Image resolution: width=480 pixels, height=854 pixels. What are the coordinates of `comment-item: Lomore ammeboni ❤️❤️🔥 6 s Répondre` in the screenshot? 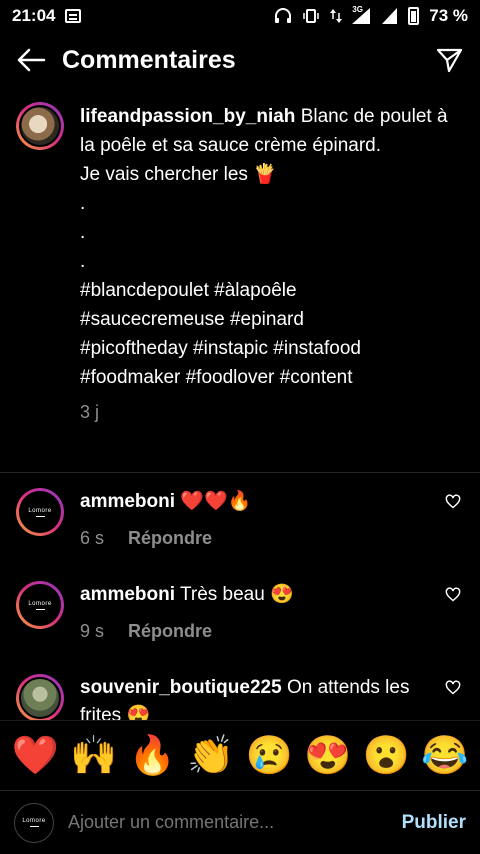 It's located at (240, 520).